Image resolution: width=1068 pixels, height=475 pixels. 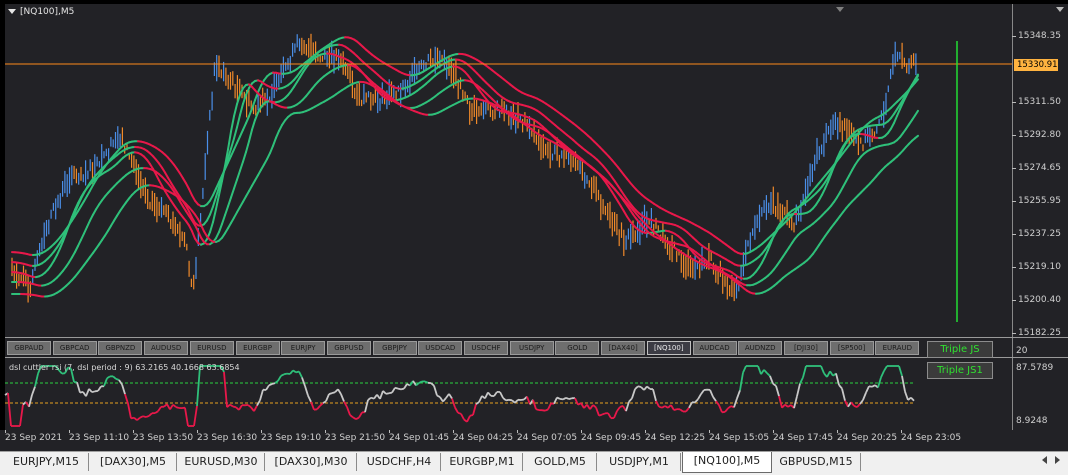 What do you see at coordinates (852, 348) in the screenshot?
I see `symbol-button-sp500: [SP500]` at bounding box center [852, 348].